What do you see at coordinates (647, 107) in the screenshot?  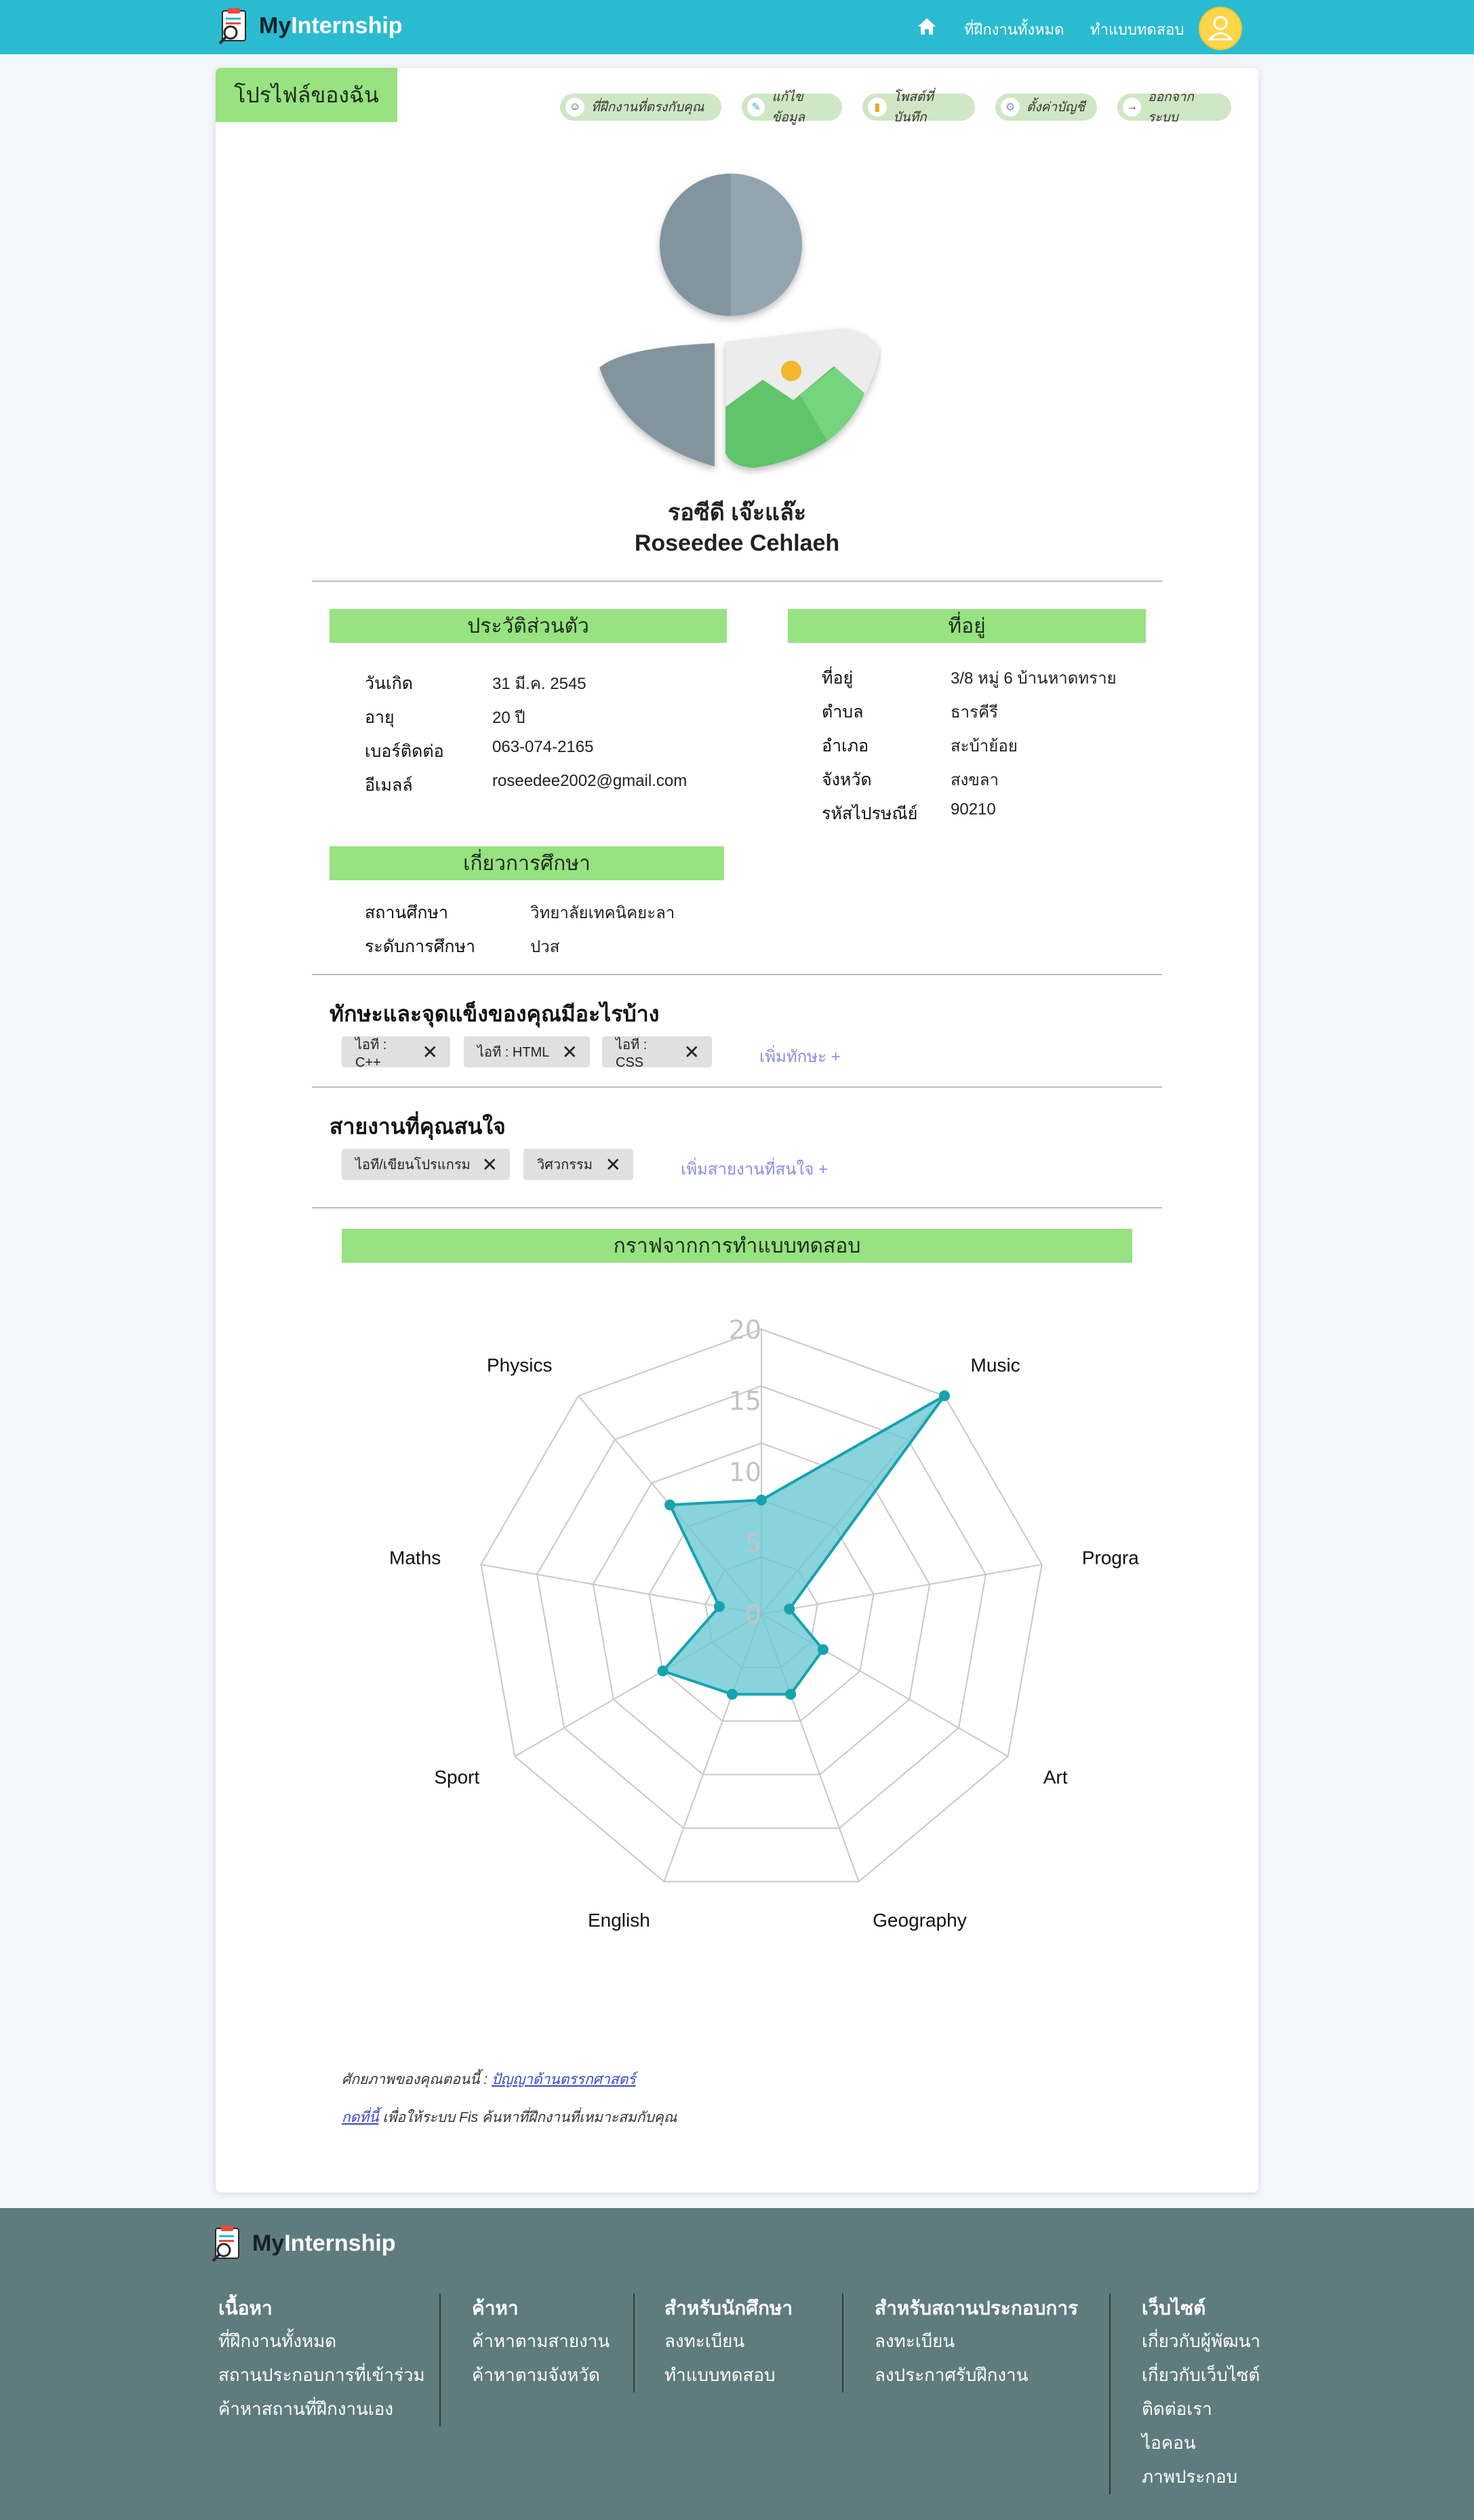 I see `pill-label: ที่ฝึกงานที่ตรงกับคุณ` at bounding box center [647, 107].